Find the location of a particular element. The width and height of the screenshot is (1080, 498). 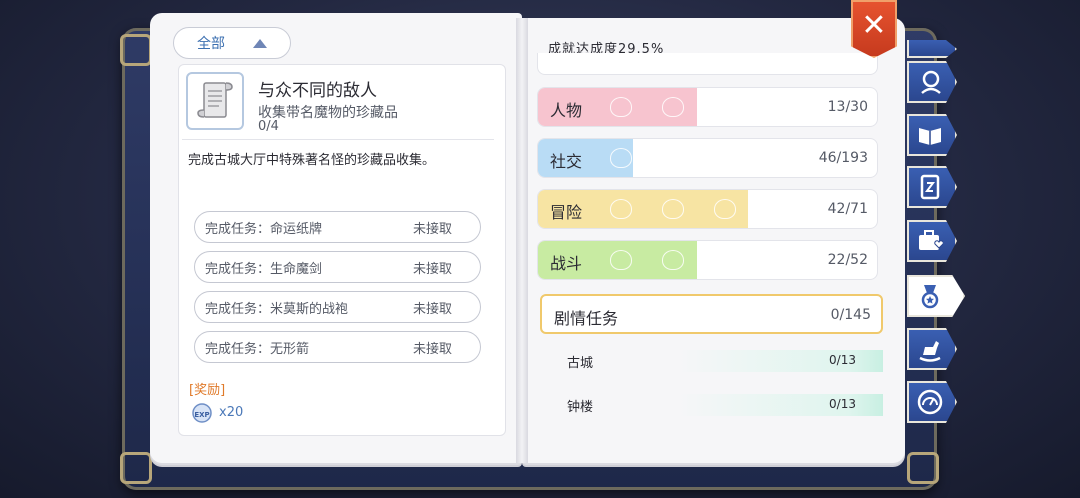

scroll-icon is located at coordinates (215, 101).